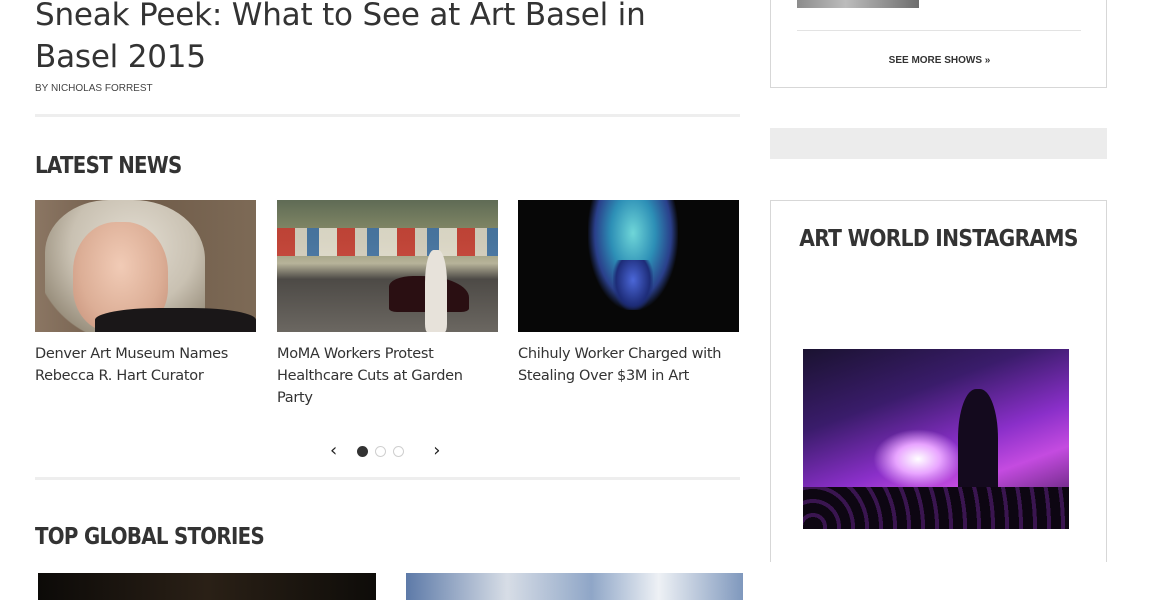 Image resolution: width=1170 pixels, height=600 pixels. I want to click on shows-widget: SEE MORE SHOWS », so click(938, 44).